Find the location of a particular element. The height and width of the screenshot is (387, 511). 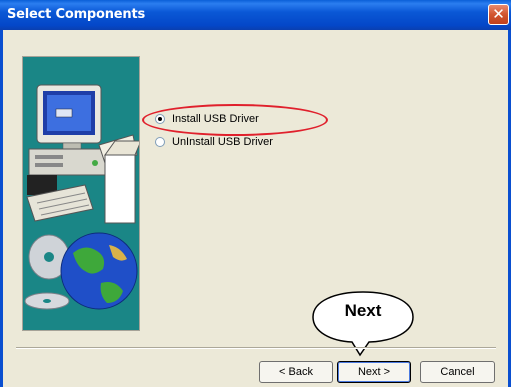

computer-and-globe-illustration is located at coordinates (81, 197).